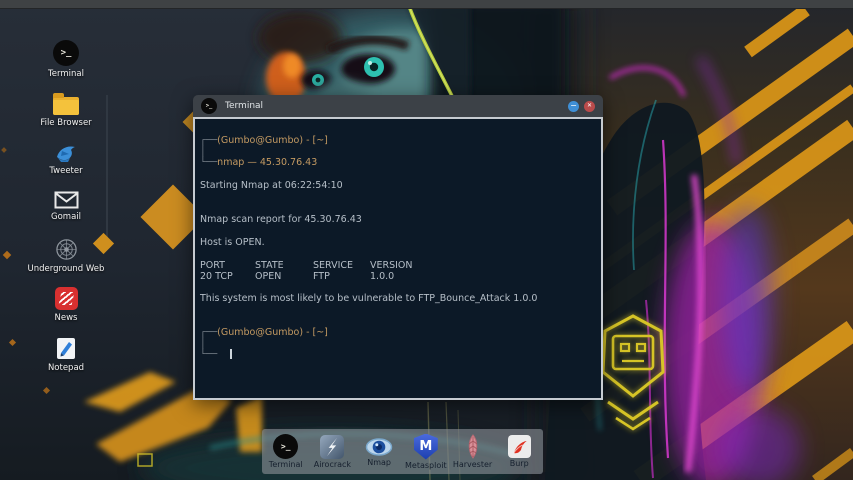  I want to click on desktop-icon-label: Notepad, so click(66, 368).